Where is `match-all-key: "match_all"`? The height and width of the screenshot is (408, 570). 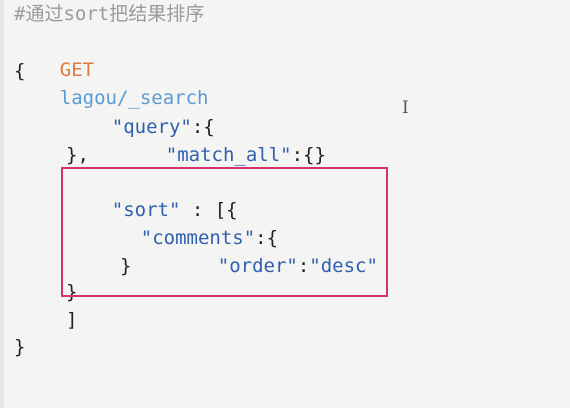
match-all-key: "match_all" is located at coordinates (228, 155).